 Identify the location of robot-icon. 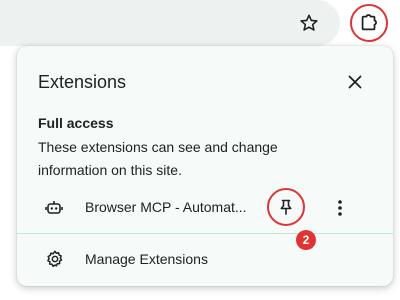
(54, 207).